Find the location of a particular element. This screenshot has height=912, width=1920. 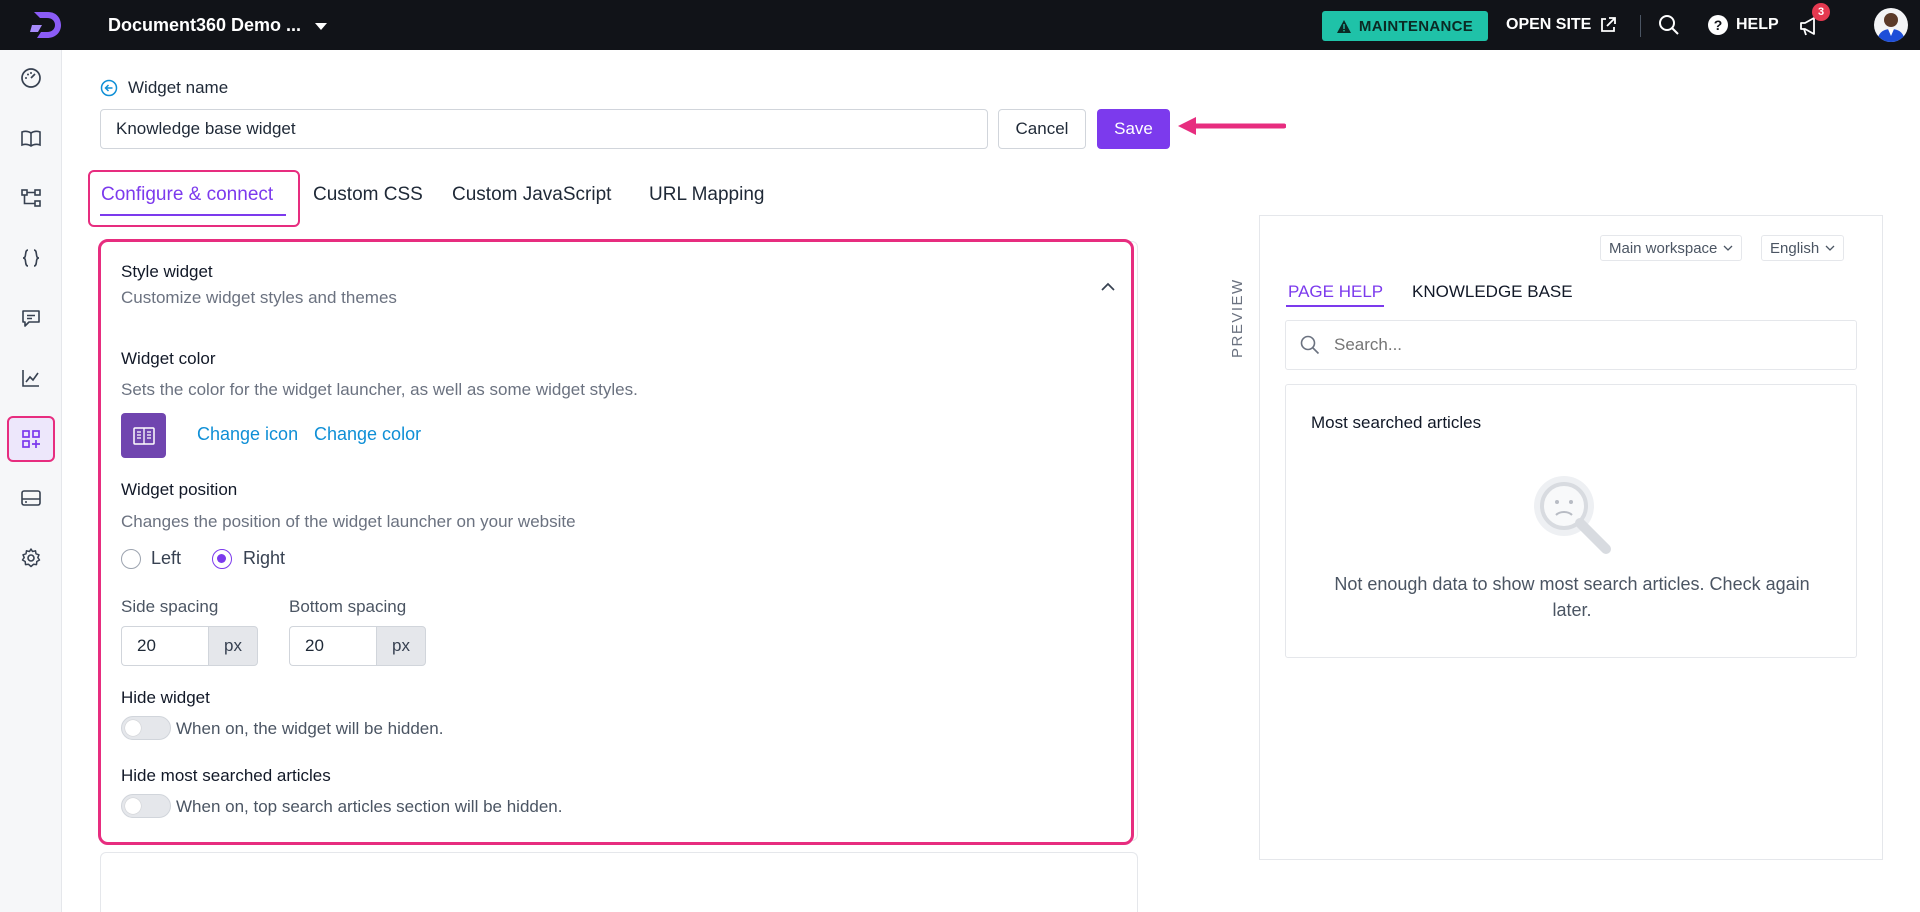

notification-count-badge: 3 is located at coordinates (1821, 12).